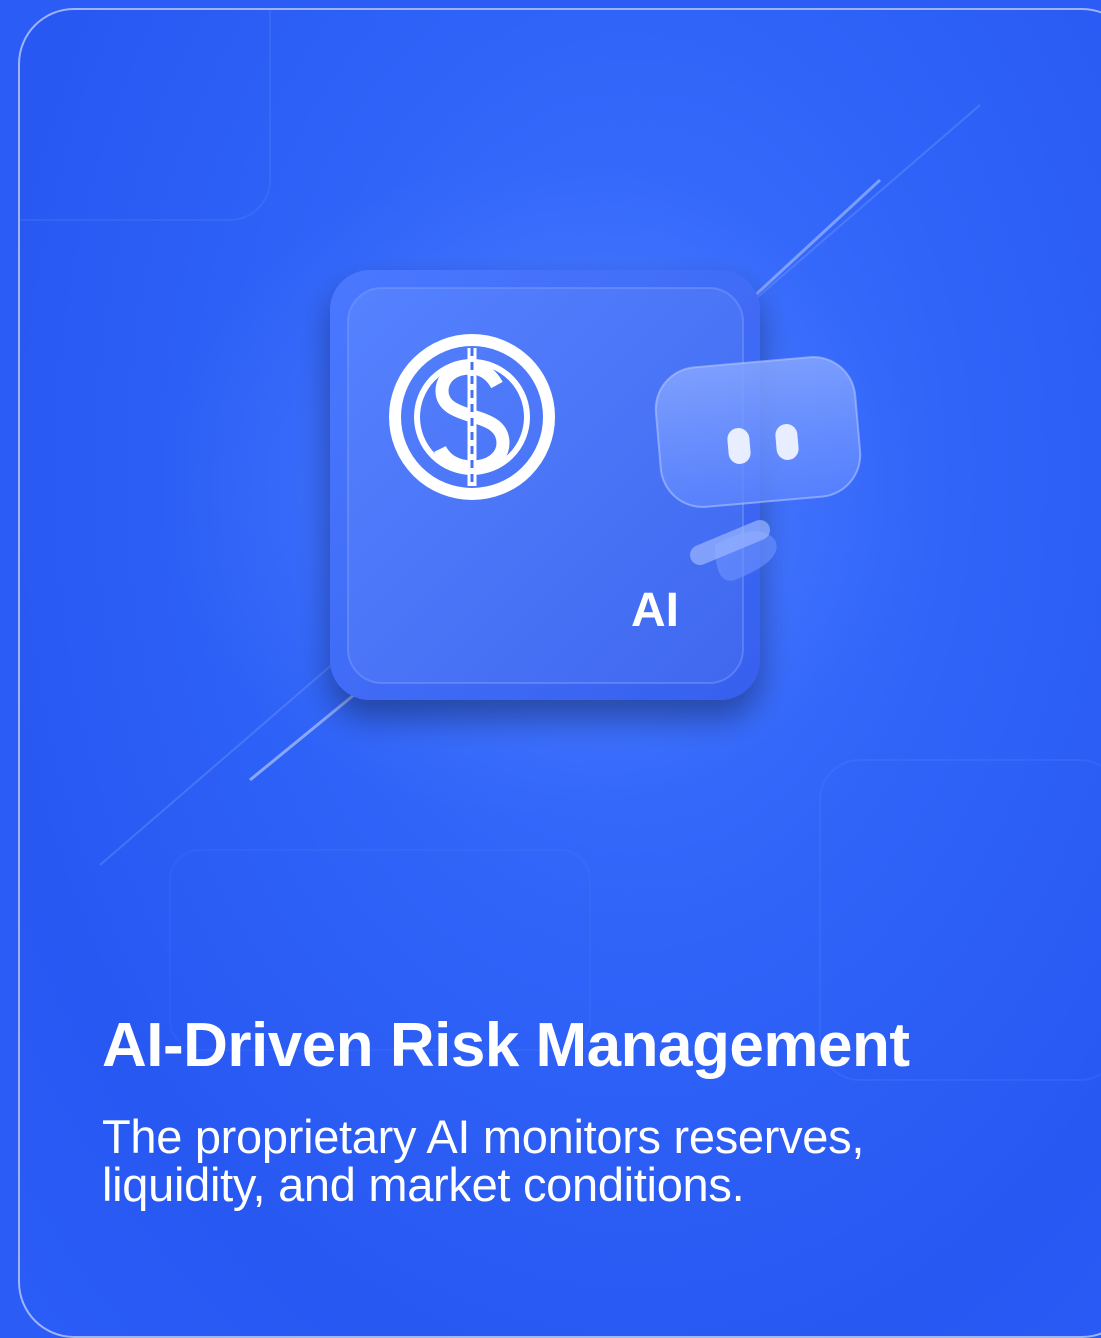 Image resolution: width=1101 pixels, height=1338 pixels. I want to click on card-title: AI-Driven Risk Management, so click(506, 1045).